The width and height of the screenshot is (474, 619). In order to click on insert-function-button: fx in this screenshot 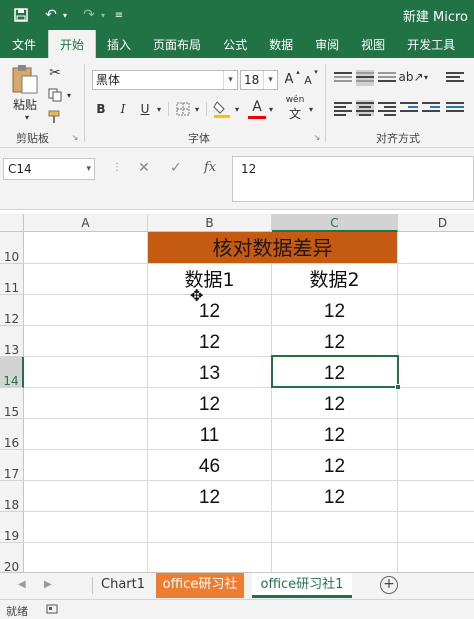, I will do `click(210, 167)`.